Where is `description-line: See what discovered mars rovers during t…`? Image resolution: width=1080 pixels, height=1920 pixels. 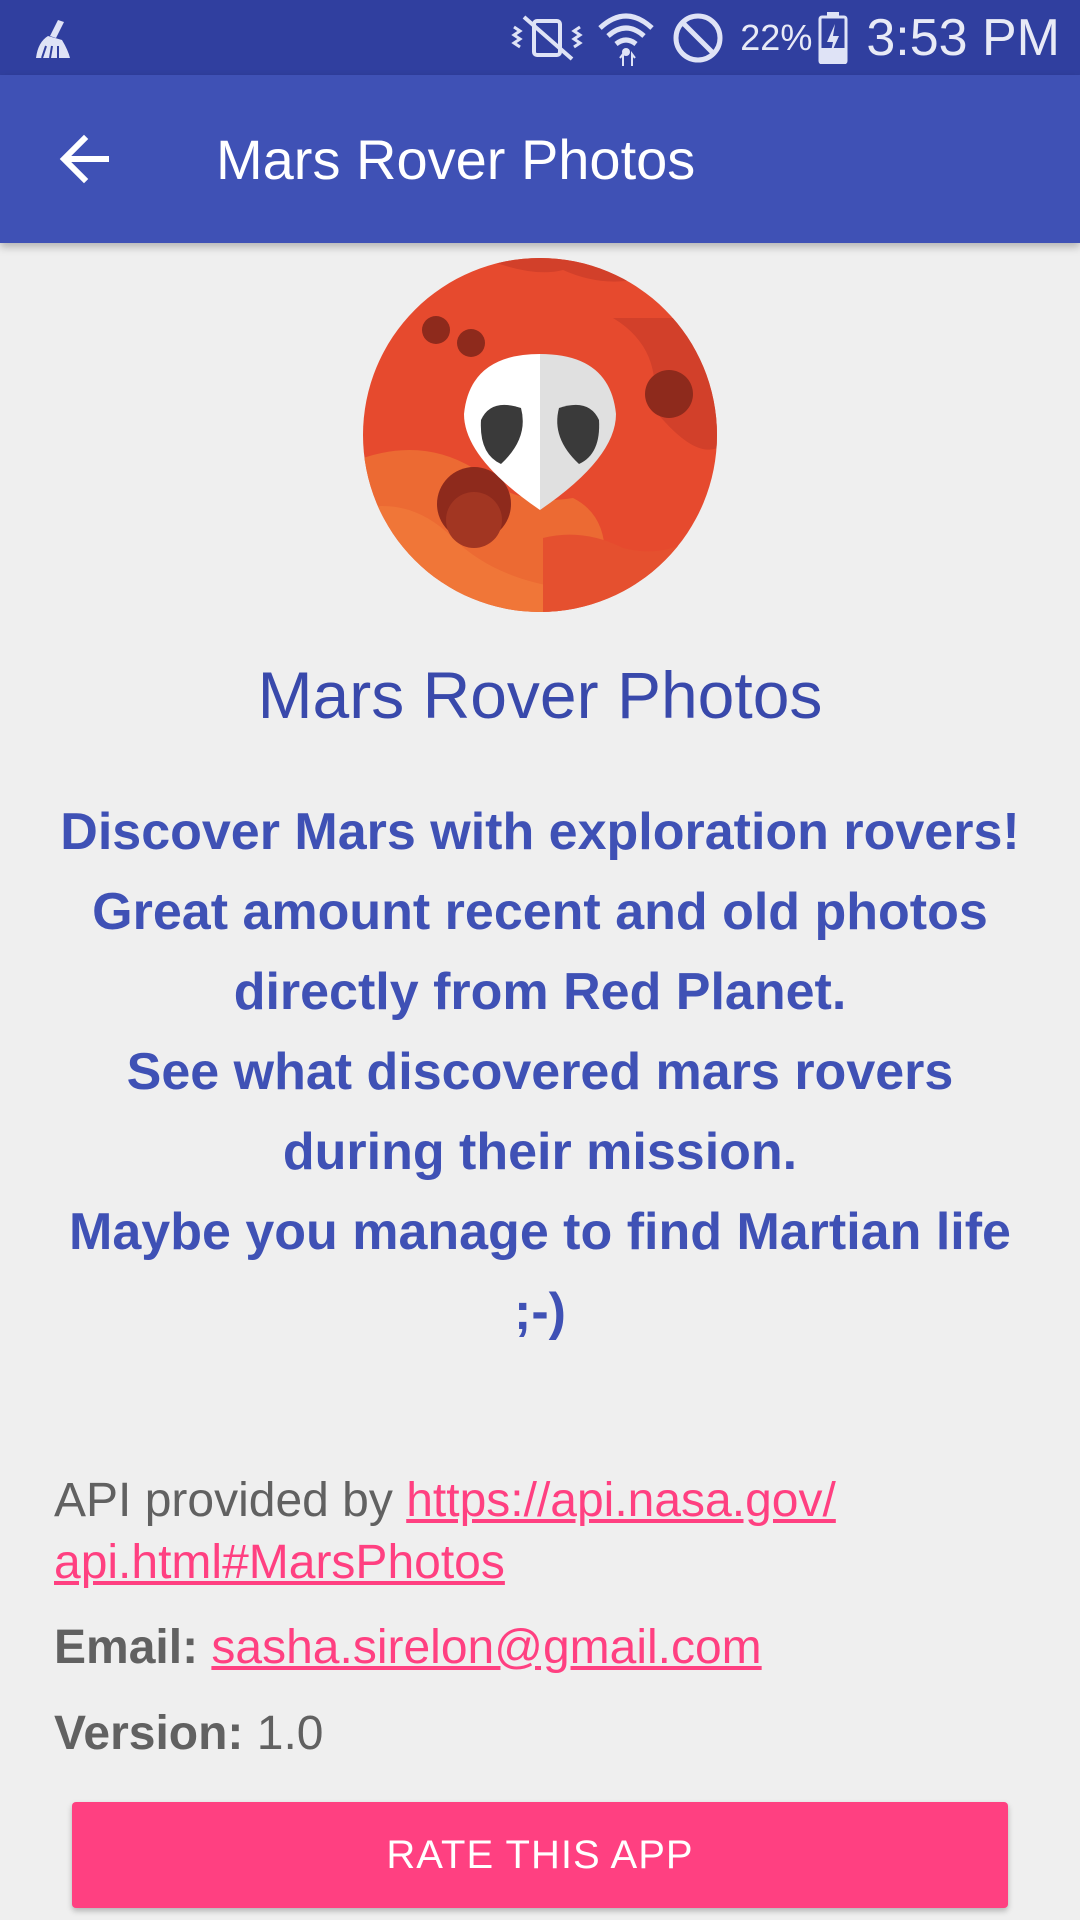
description-line: See what discovered mars rovers during t… is located at coordinates (540, 1112).